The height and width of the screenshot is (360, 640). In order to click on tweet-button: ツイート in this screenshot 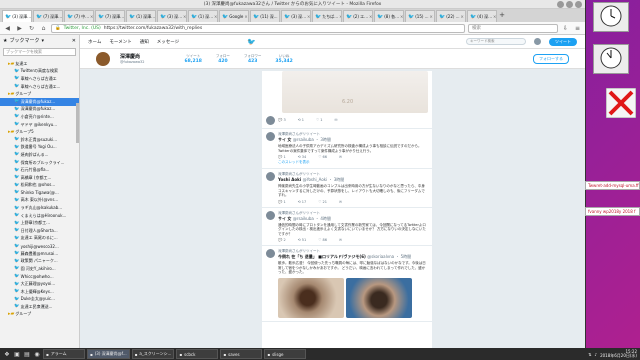, I will do `click(563, 41)`.